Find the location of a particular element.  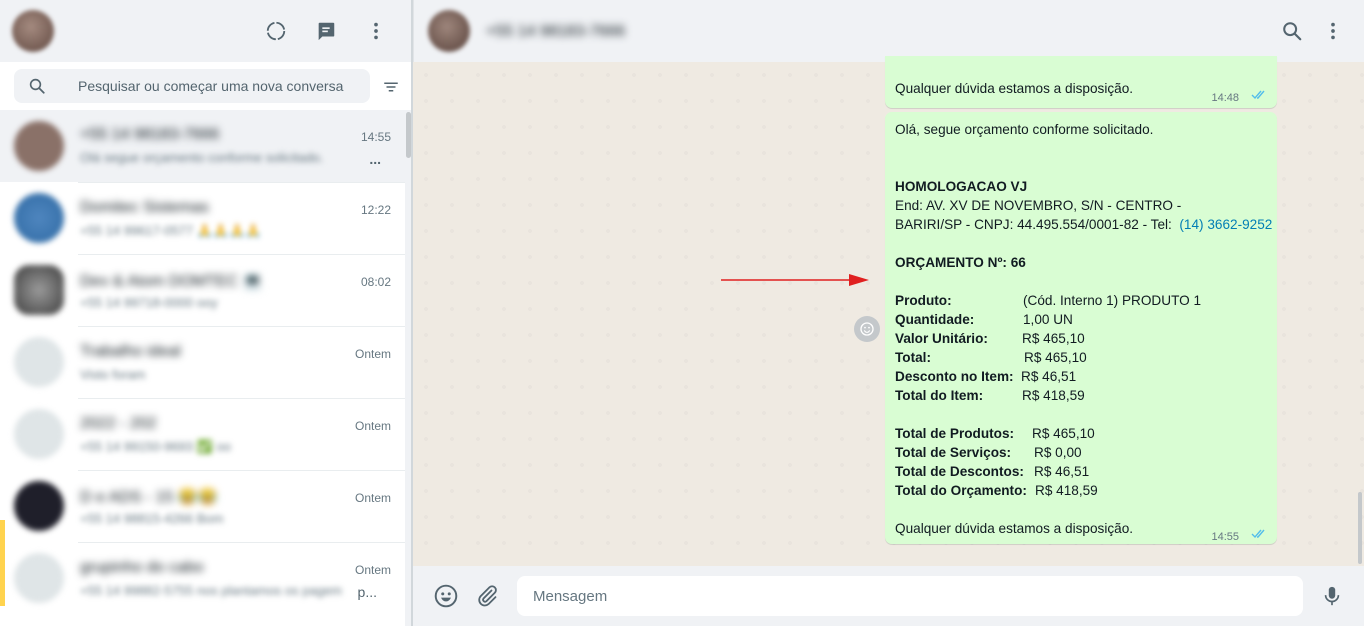

search-input is located at coordinates (223, 86).